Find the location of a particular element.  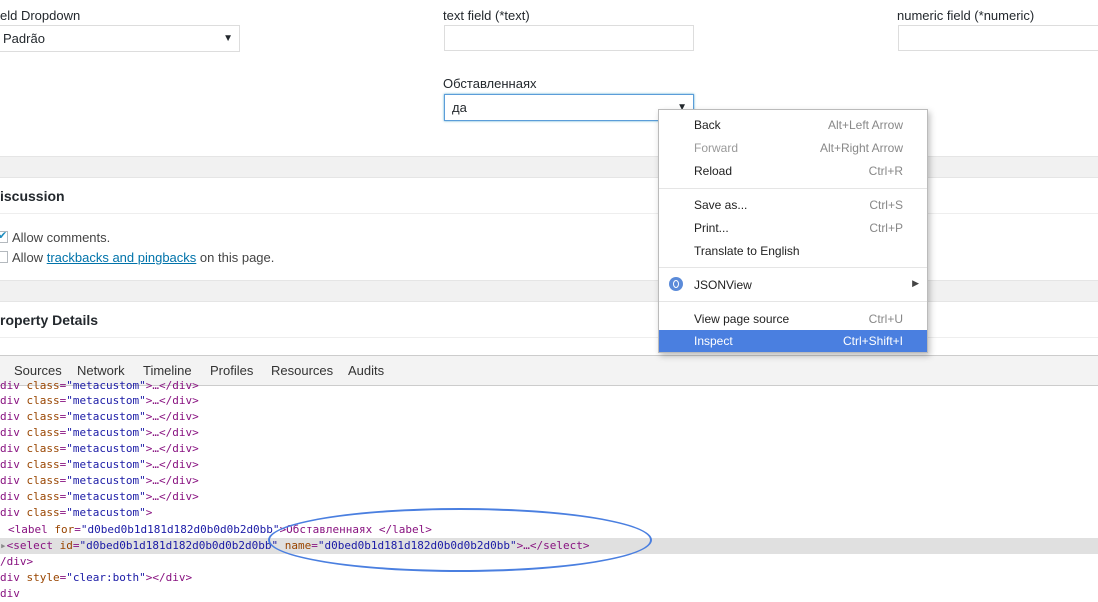

label-tag: <label is located at coordinates (28, 529).